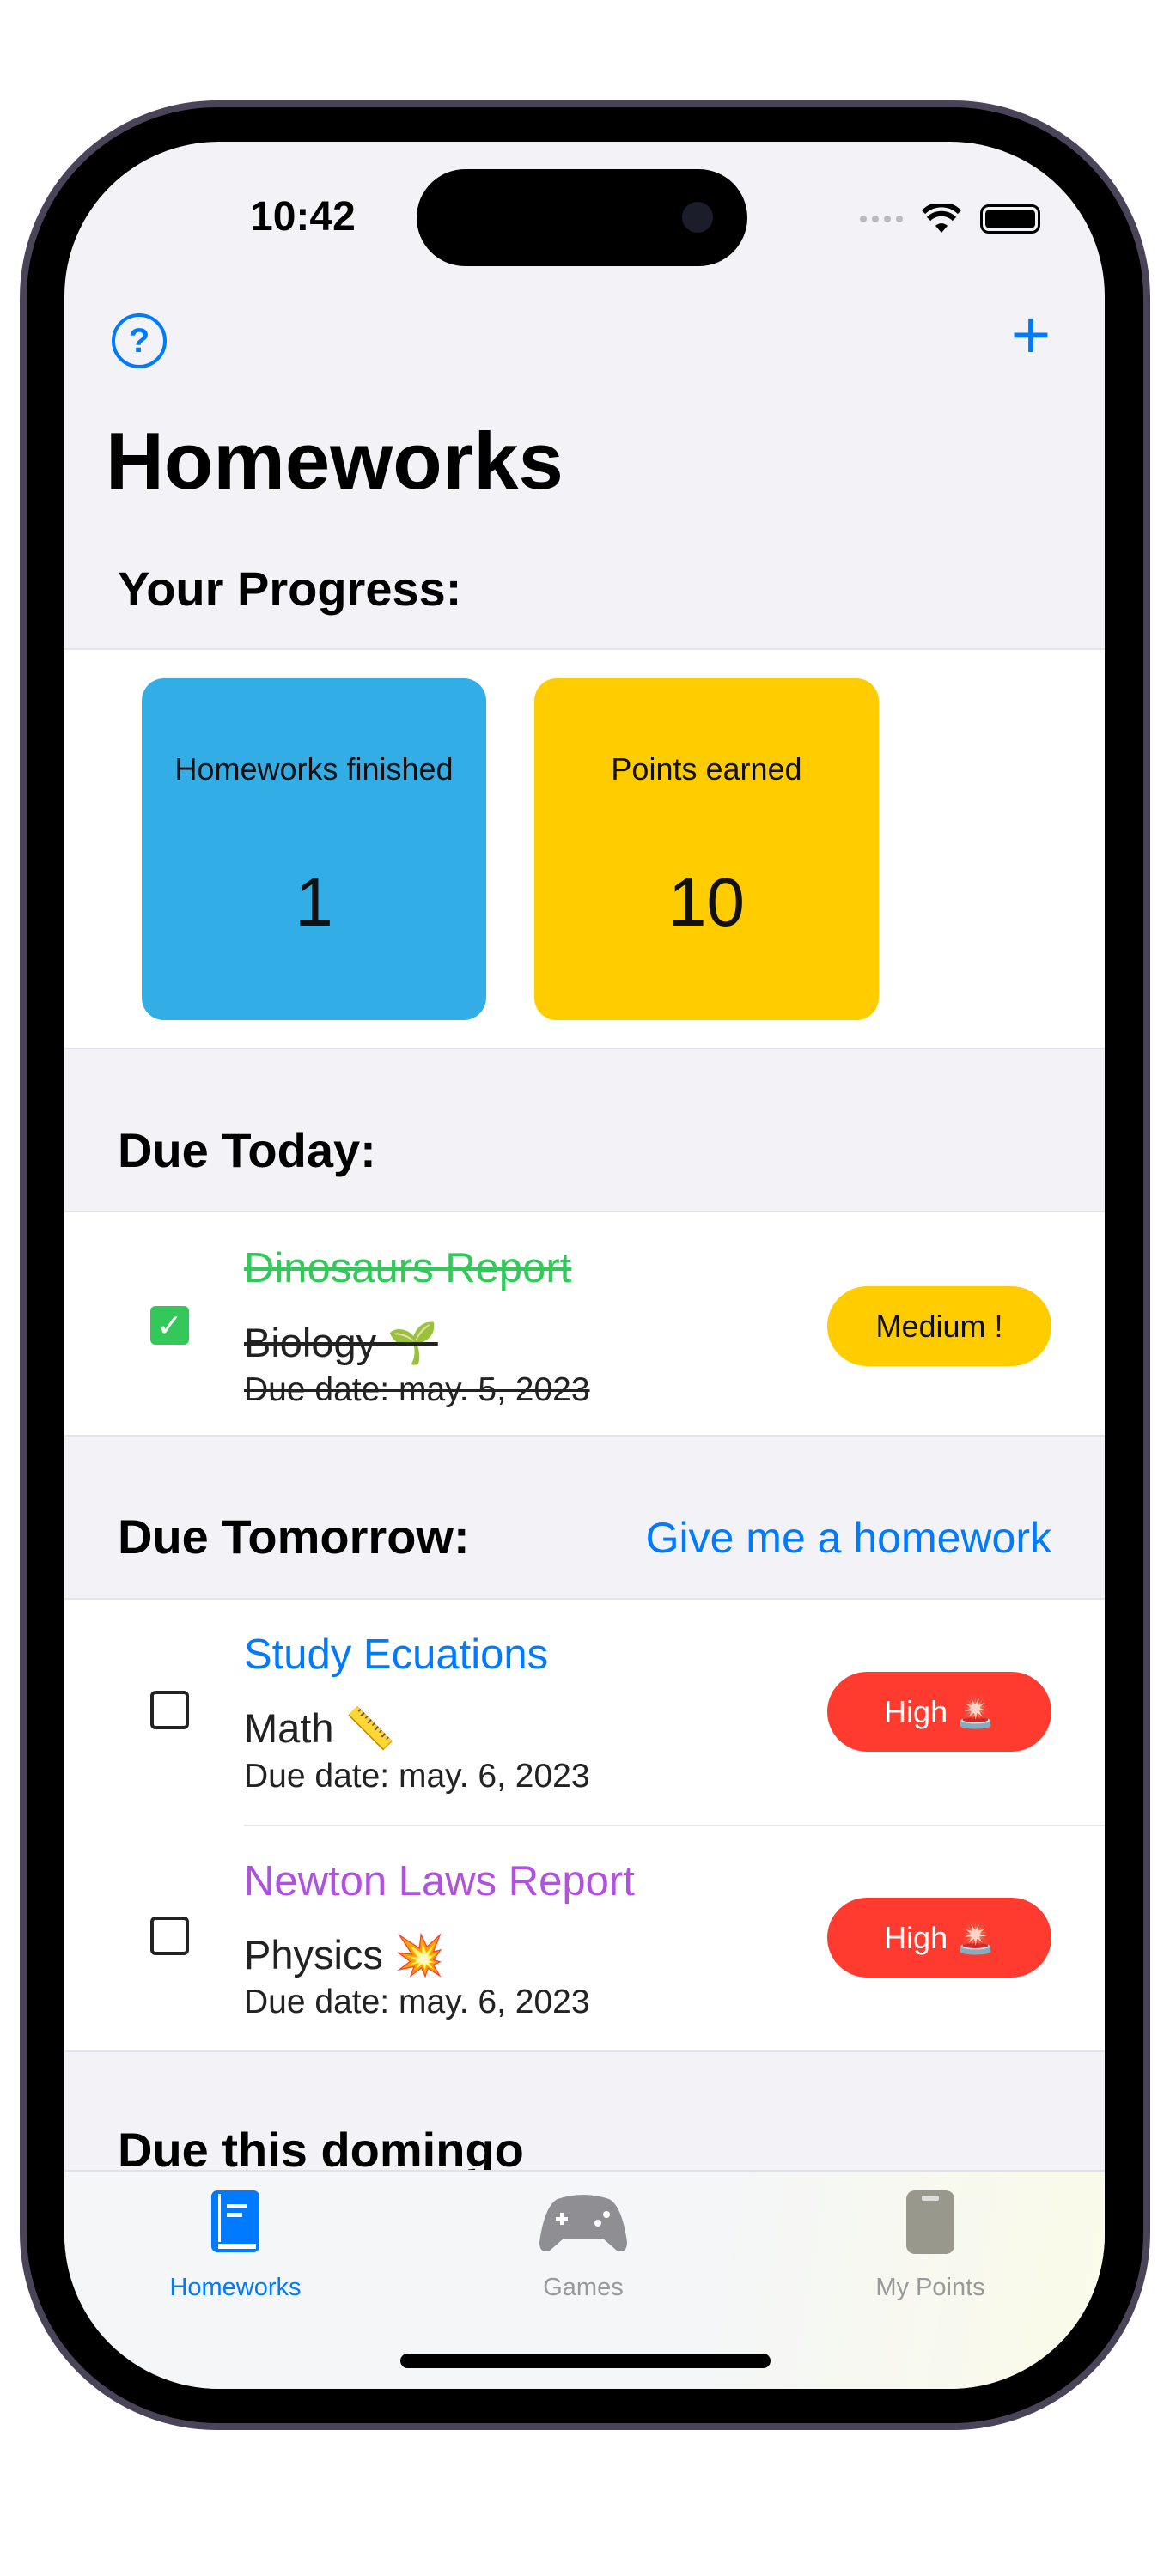 The image size is (1176, 2576). What do you see at coordinates (407, 1268) in the screenshot?
I see `homework-title: Dinosaurs Report` at bounding box center [407, 1268].